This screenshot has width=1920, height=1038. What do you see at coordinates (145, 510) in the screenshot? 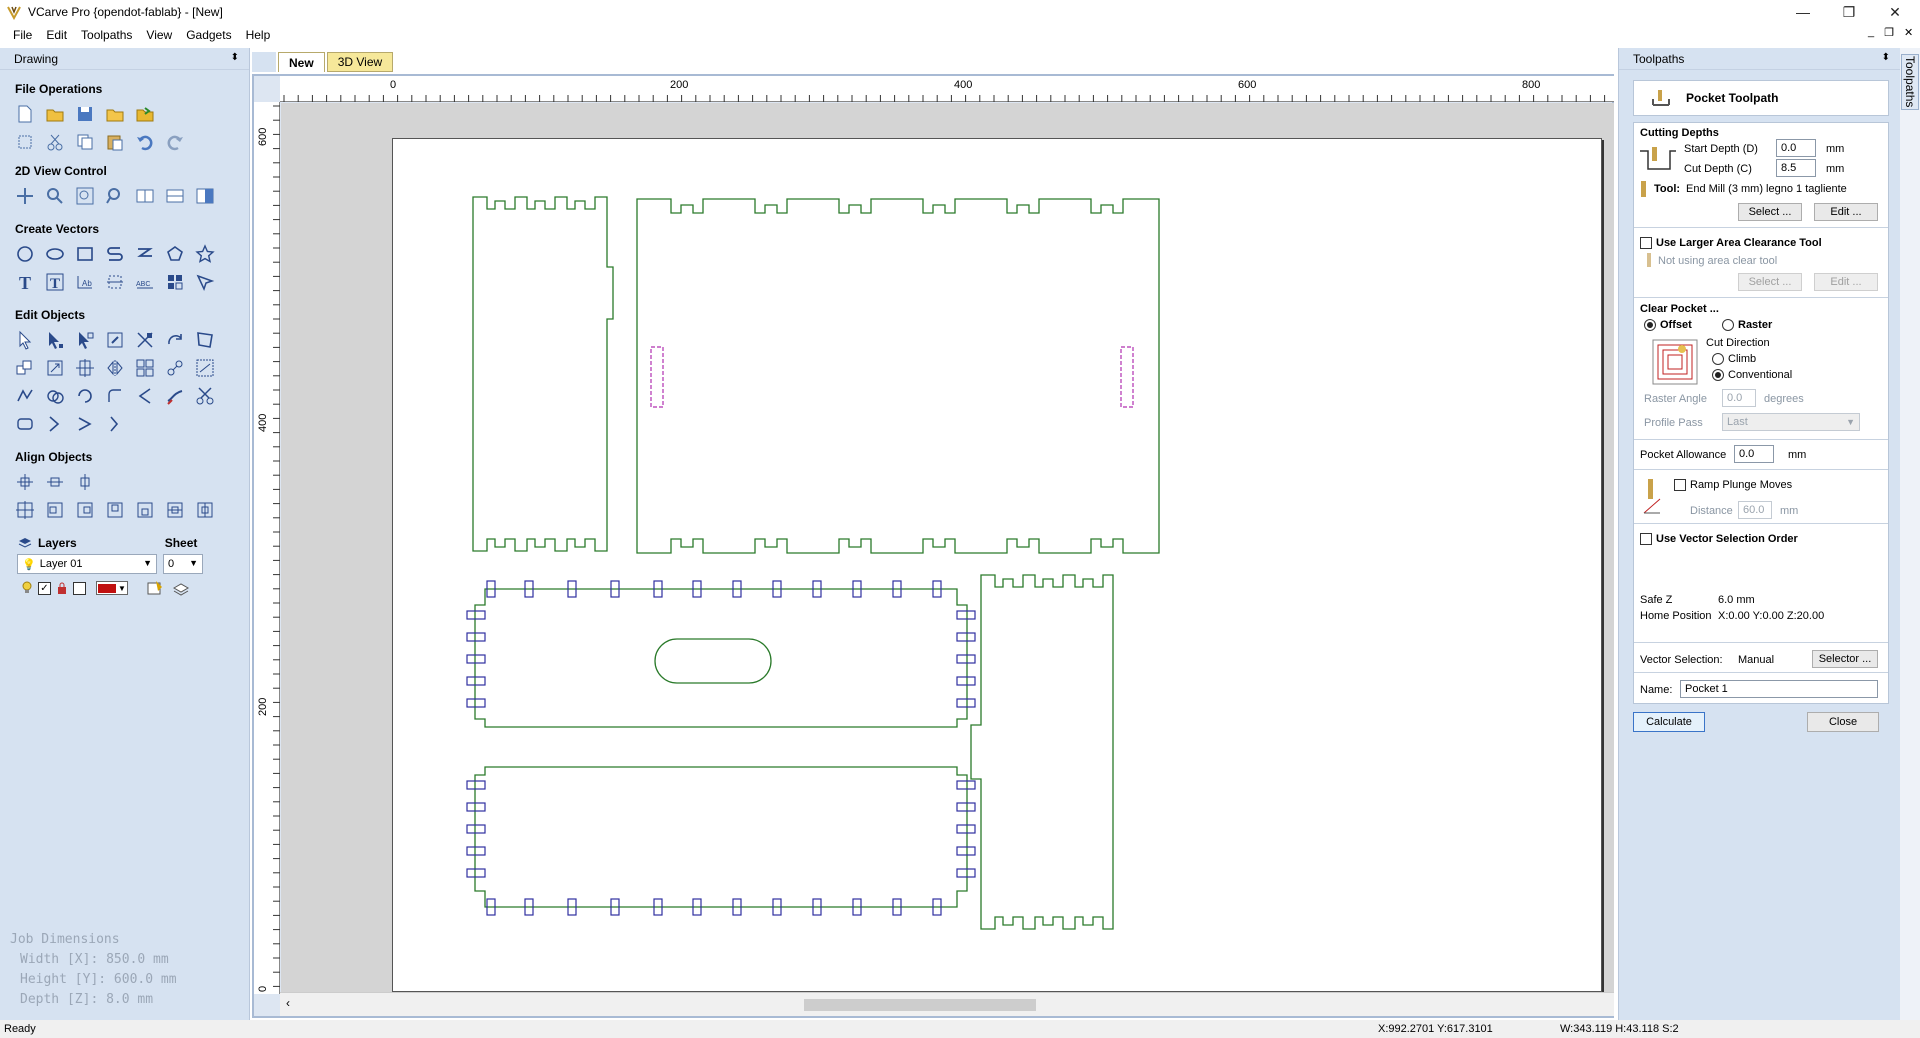
I see `align-bottom-icon` at bounding box center [145, 510].